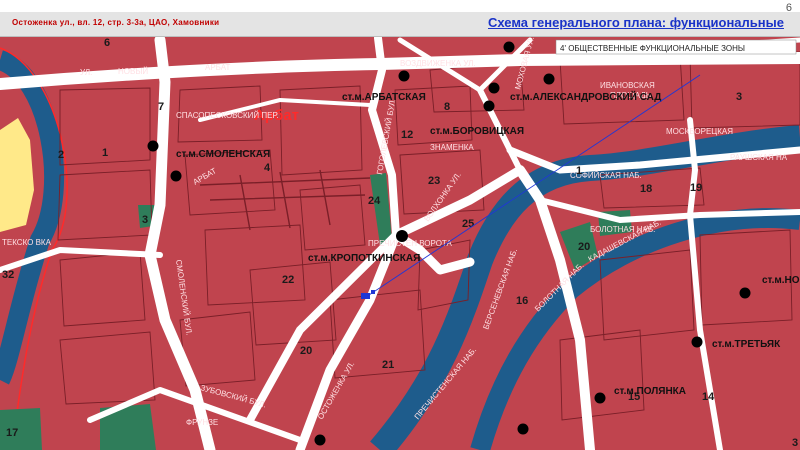 This screenshot has height=450, width=800. I want to click on zone-number: 32, so click(8, 275).